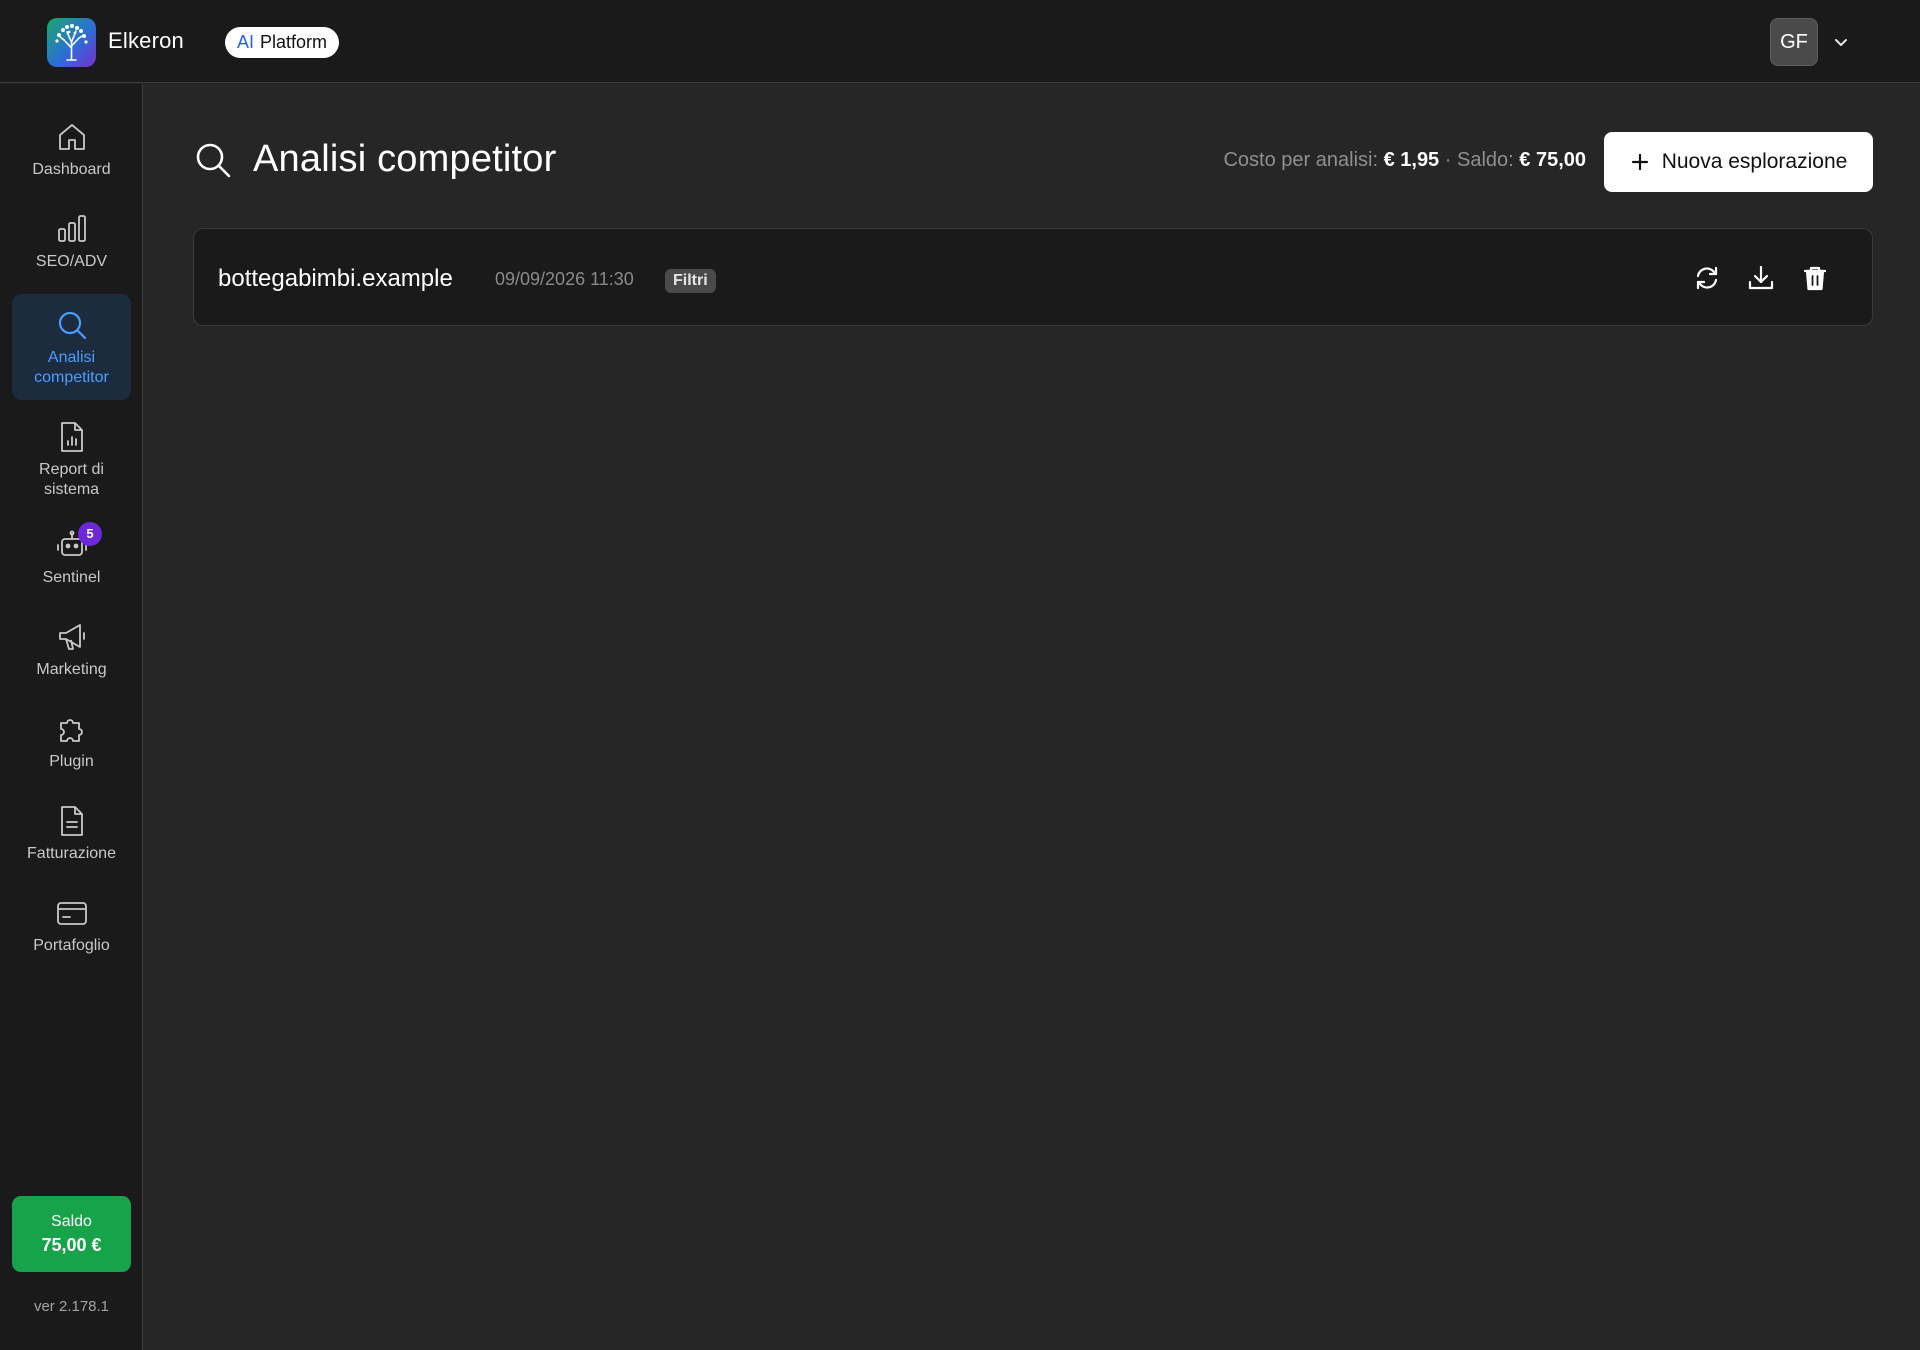 This screenshot has width=1920, height=1350. Describe the element at coordinates (71, 577) in the screenshot. I see `sidebar-item-label: Sentinel` at that location.